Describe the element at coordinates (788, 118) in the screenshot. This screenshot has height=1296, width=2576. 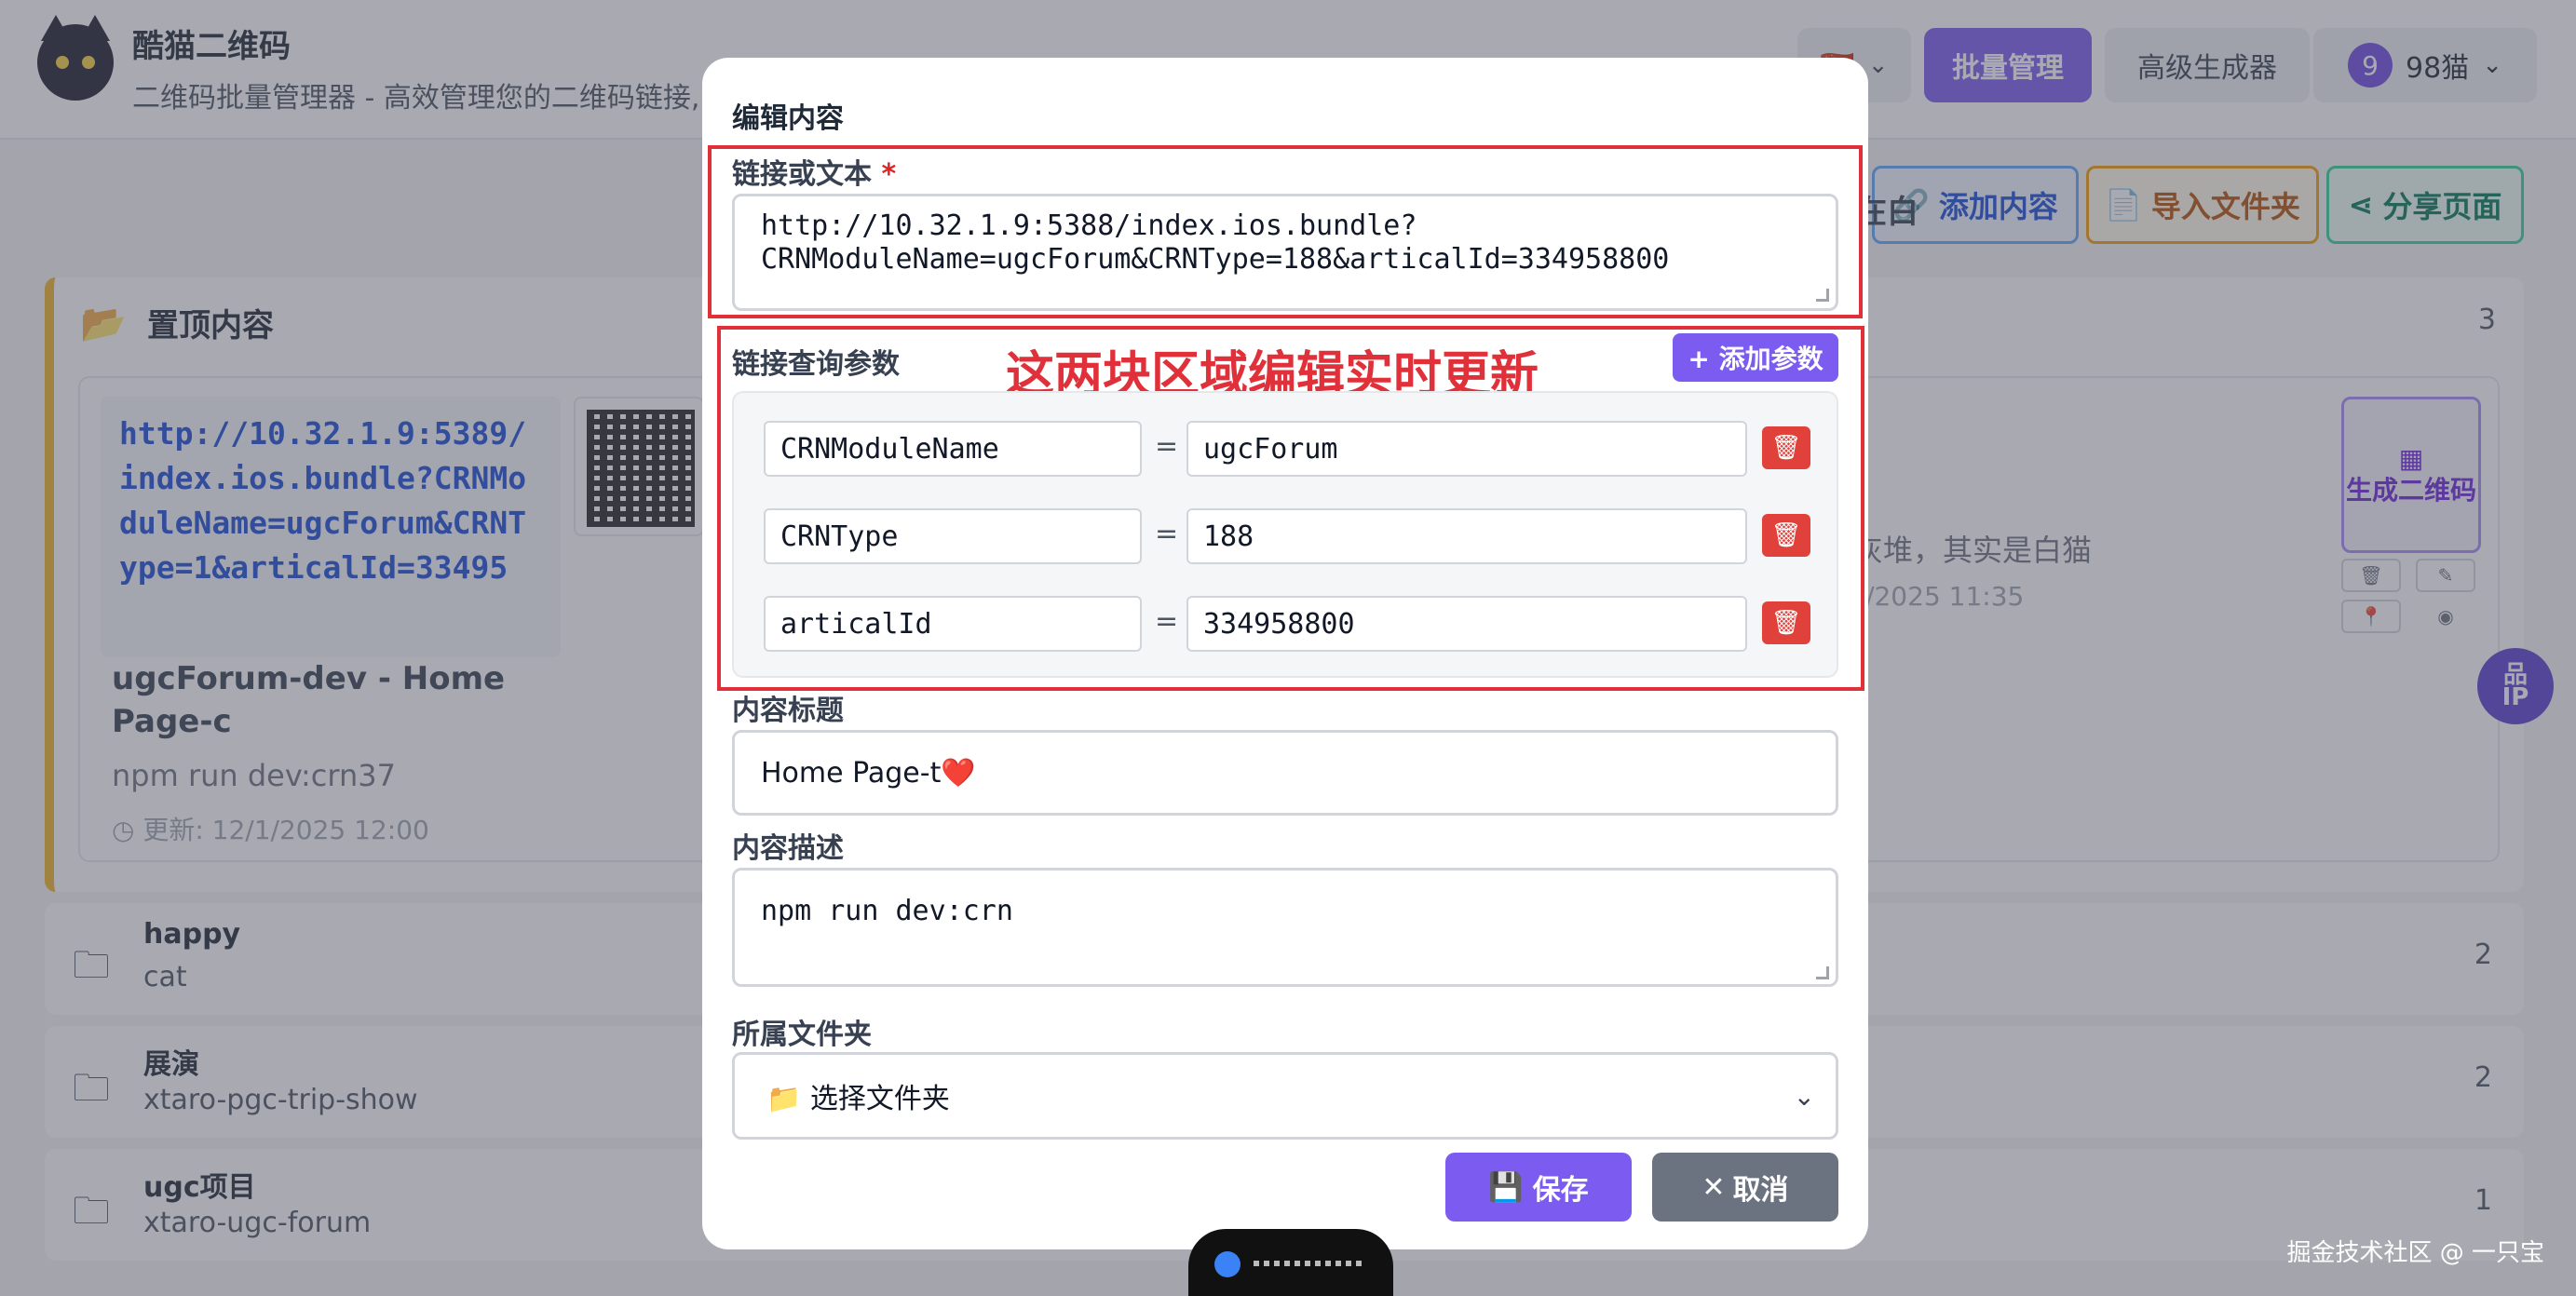
I see `modal-title: 编辑内容` at that location.